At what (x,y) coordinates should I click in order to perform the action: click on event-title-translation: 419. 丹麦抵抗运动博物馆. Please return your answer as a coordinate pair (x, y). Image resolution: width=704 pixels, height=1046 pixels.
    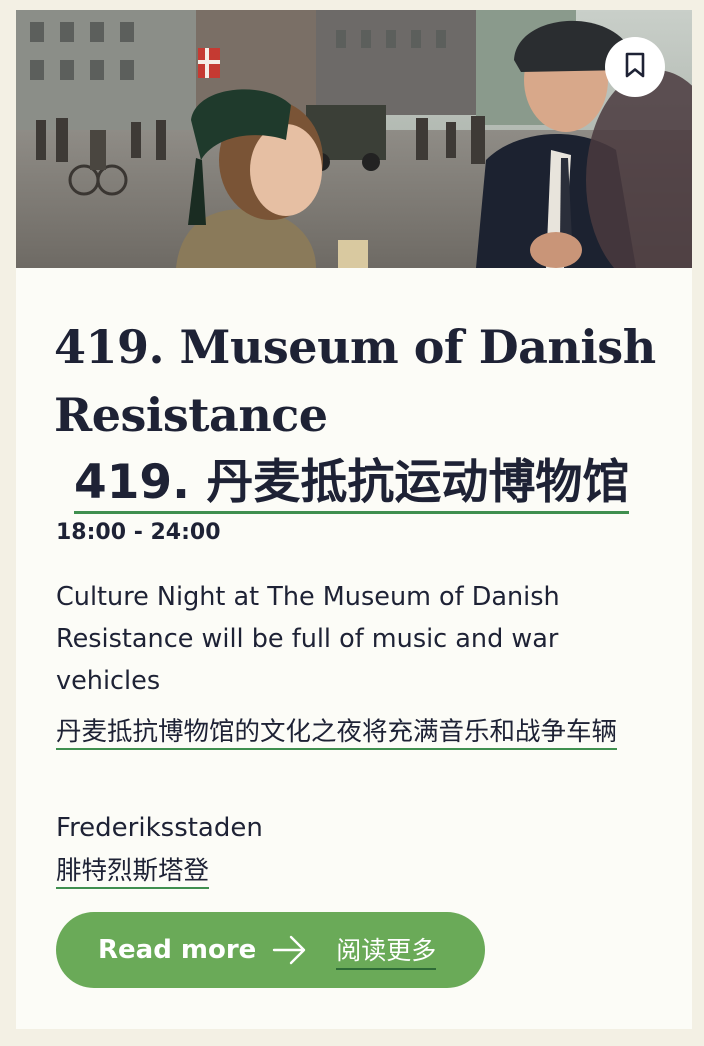
    Looking at the image, I should click on (369, 483).